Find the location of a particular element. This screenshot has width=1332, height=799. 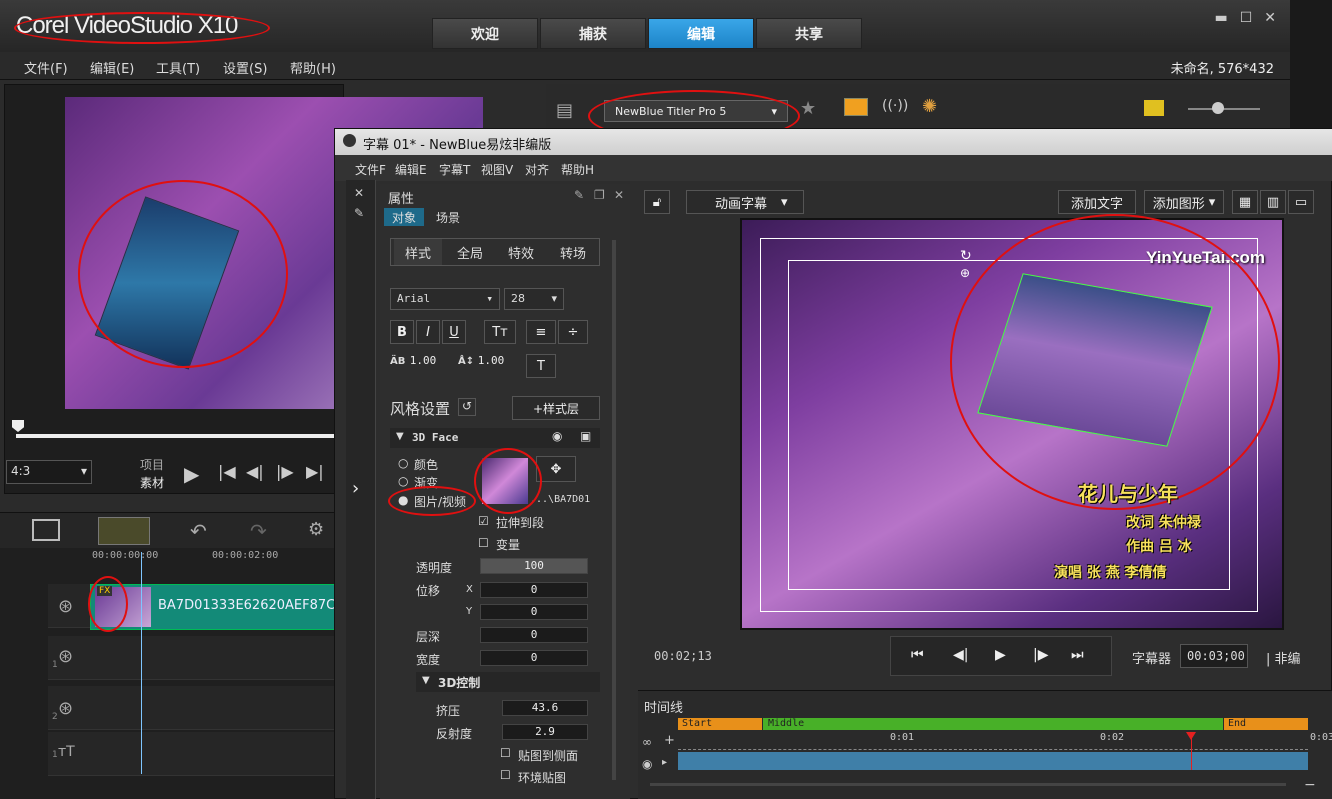

side-map-checkbox: ☐ is located at coordinates (505, 753).